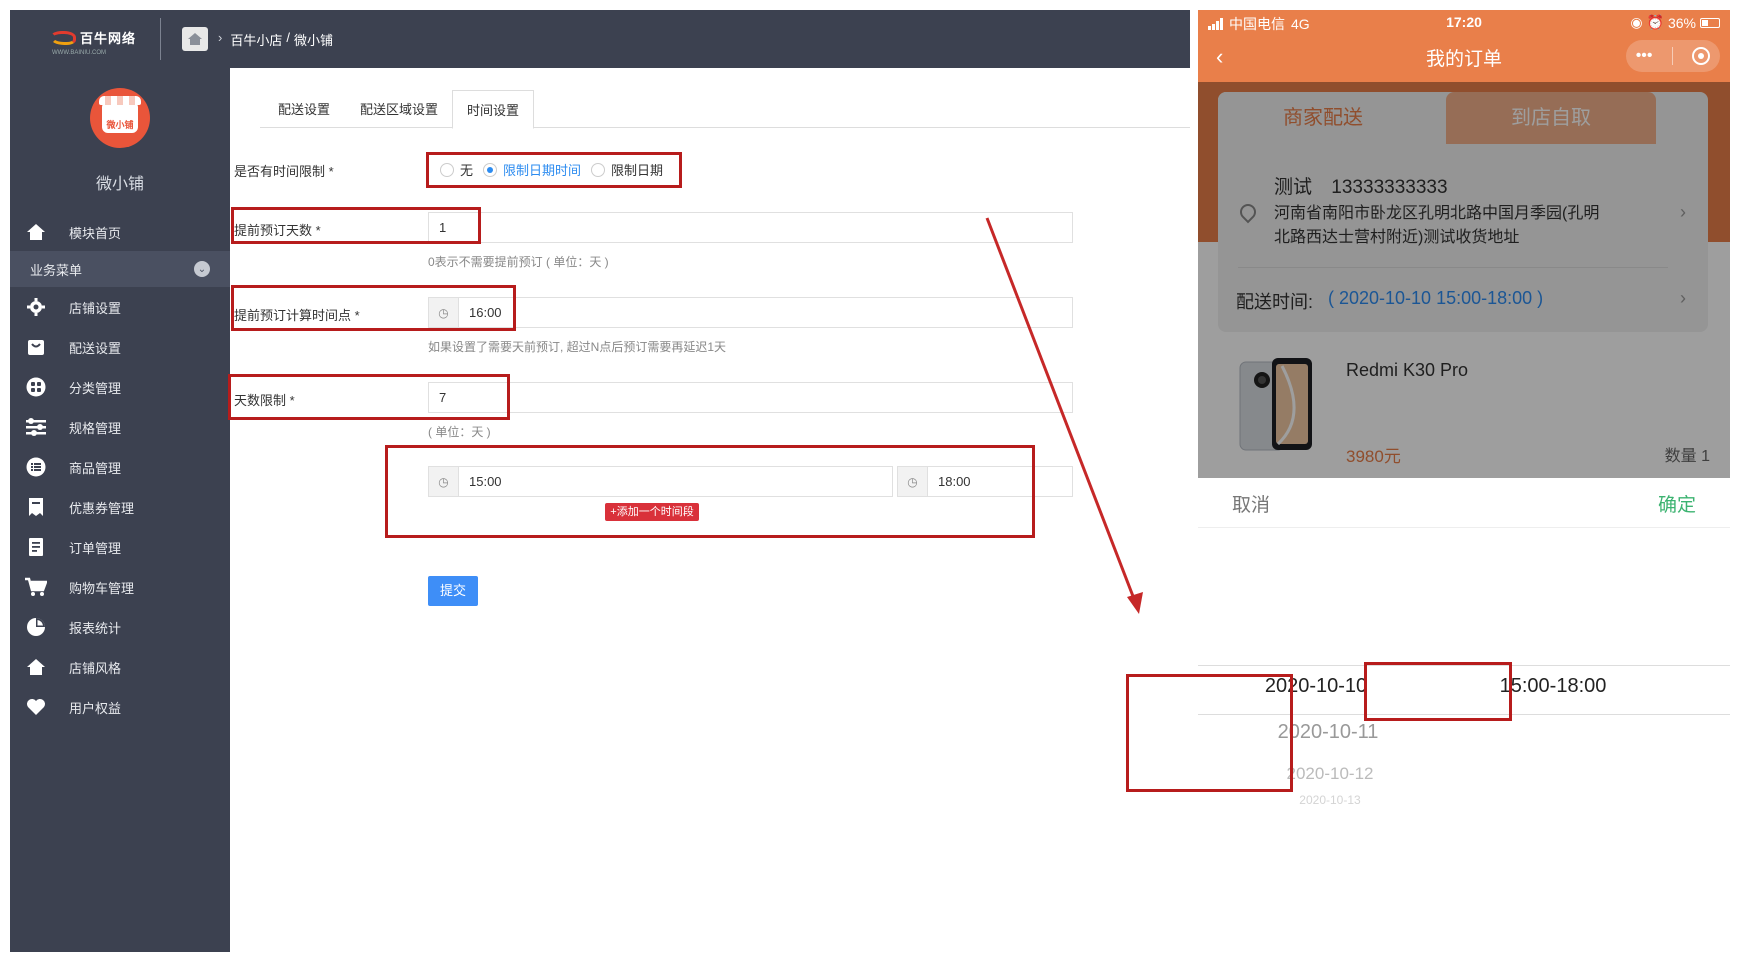 The image size is (1738, 962). I want to click on avatar-label: 微小铺, so click(120, 125).